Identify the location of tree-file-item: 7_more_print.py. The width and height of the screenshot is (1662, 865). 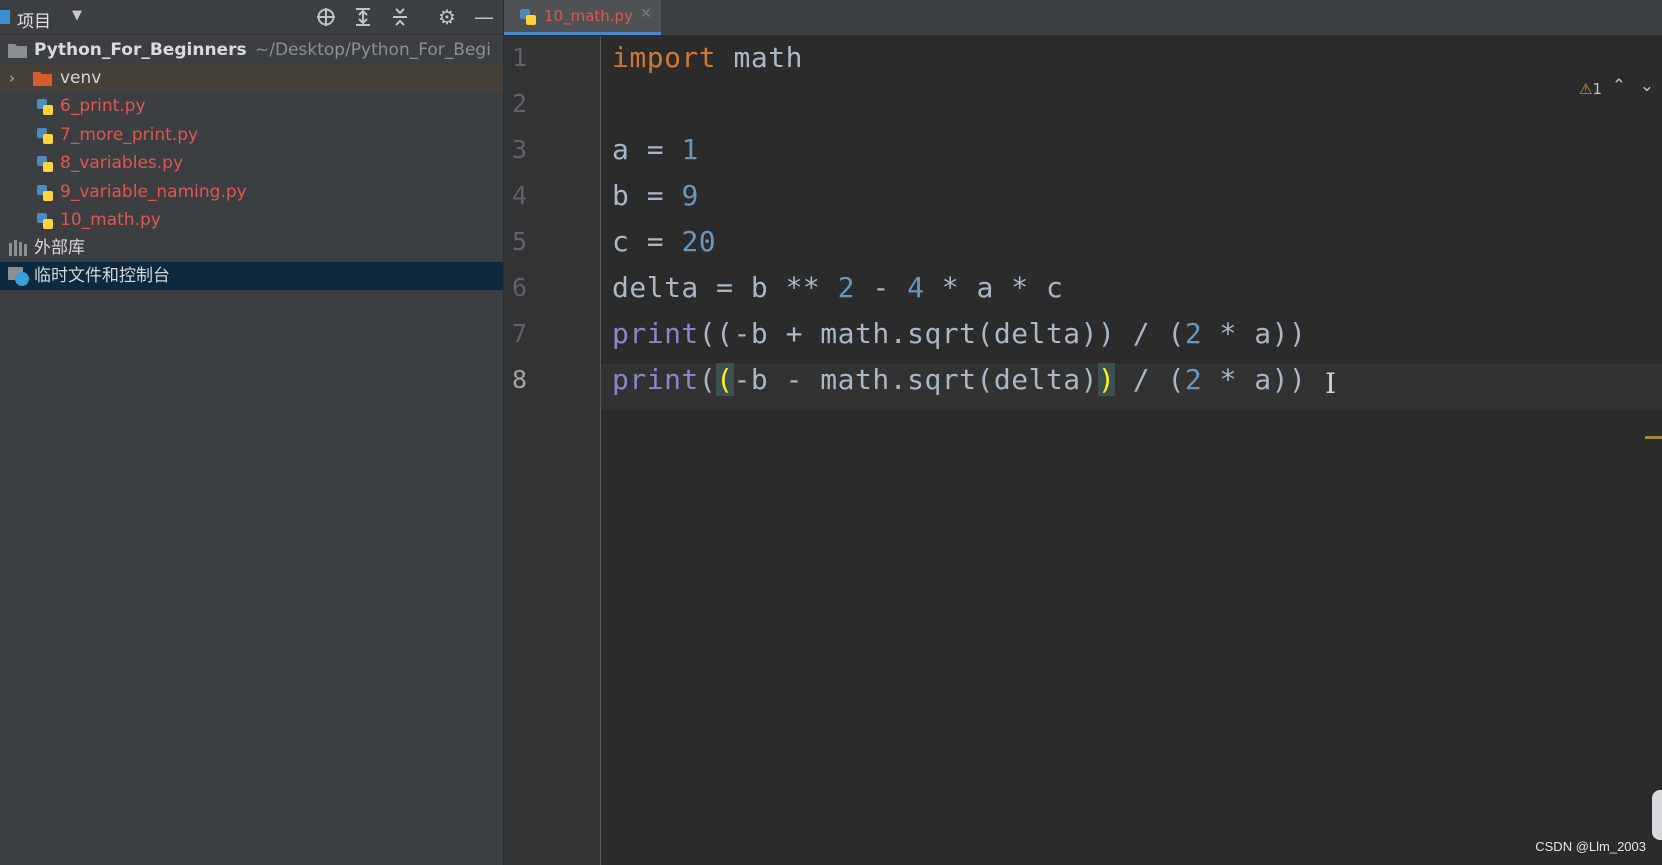
(251, 135).